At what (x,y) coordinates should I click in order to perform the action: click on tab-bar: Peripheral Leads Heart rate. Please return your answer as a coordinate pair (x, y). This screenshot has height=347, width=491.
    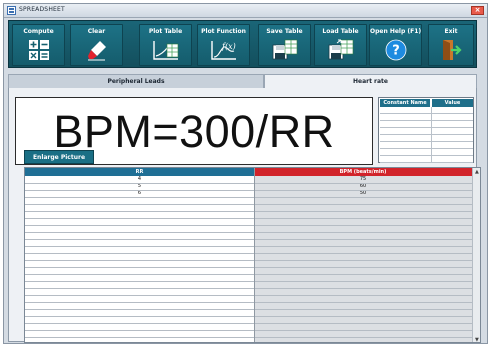
    Looking at the image, I should click on (242, 81).